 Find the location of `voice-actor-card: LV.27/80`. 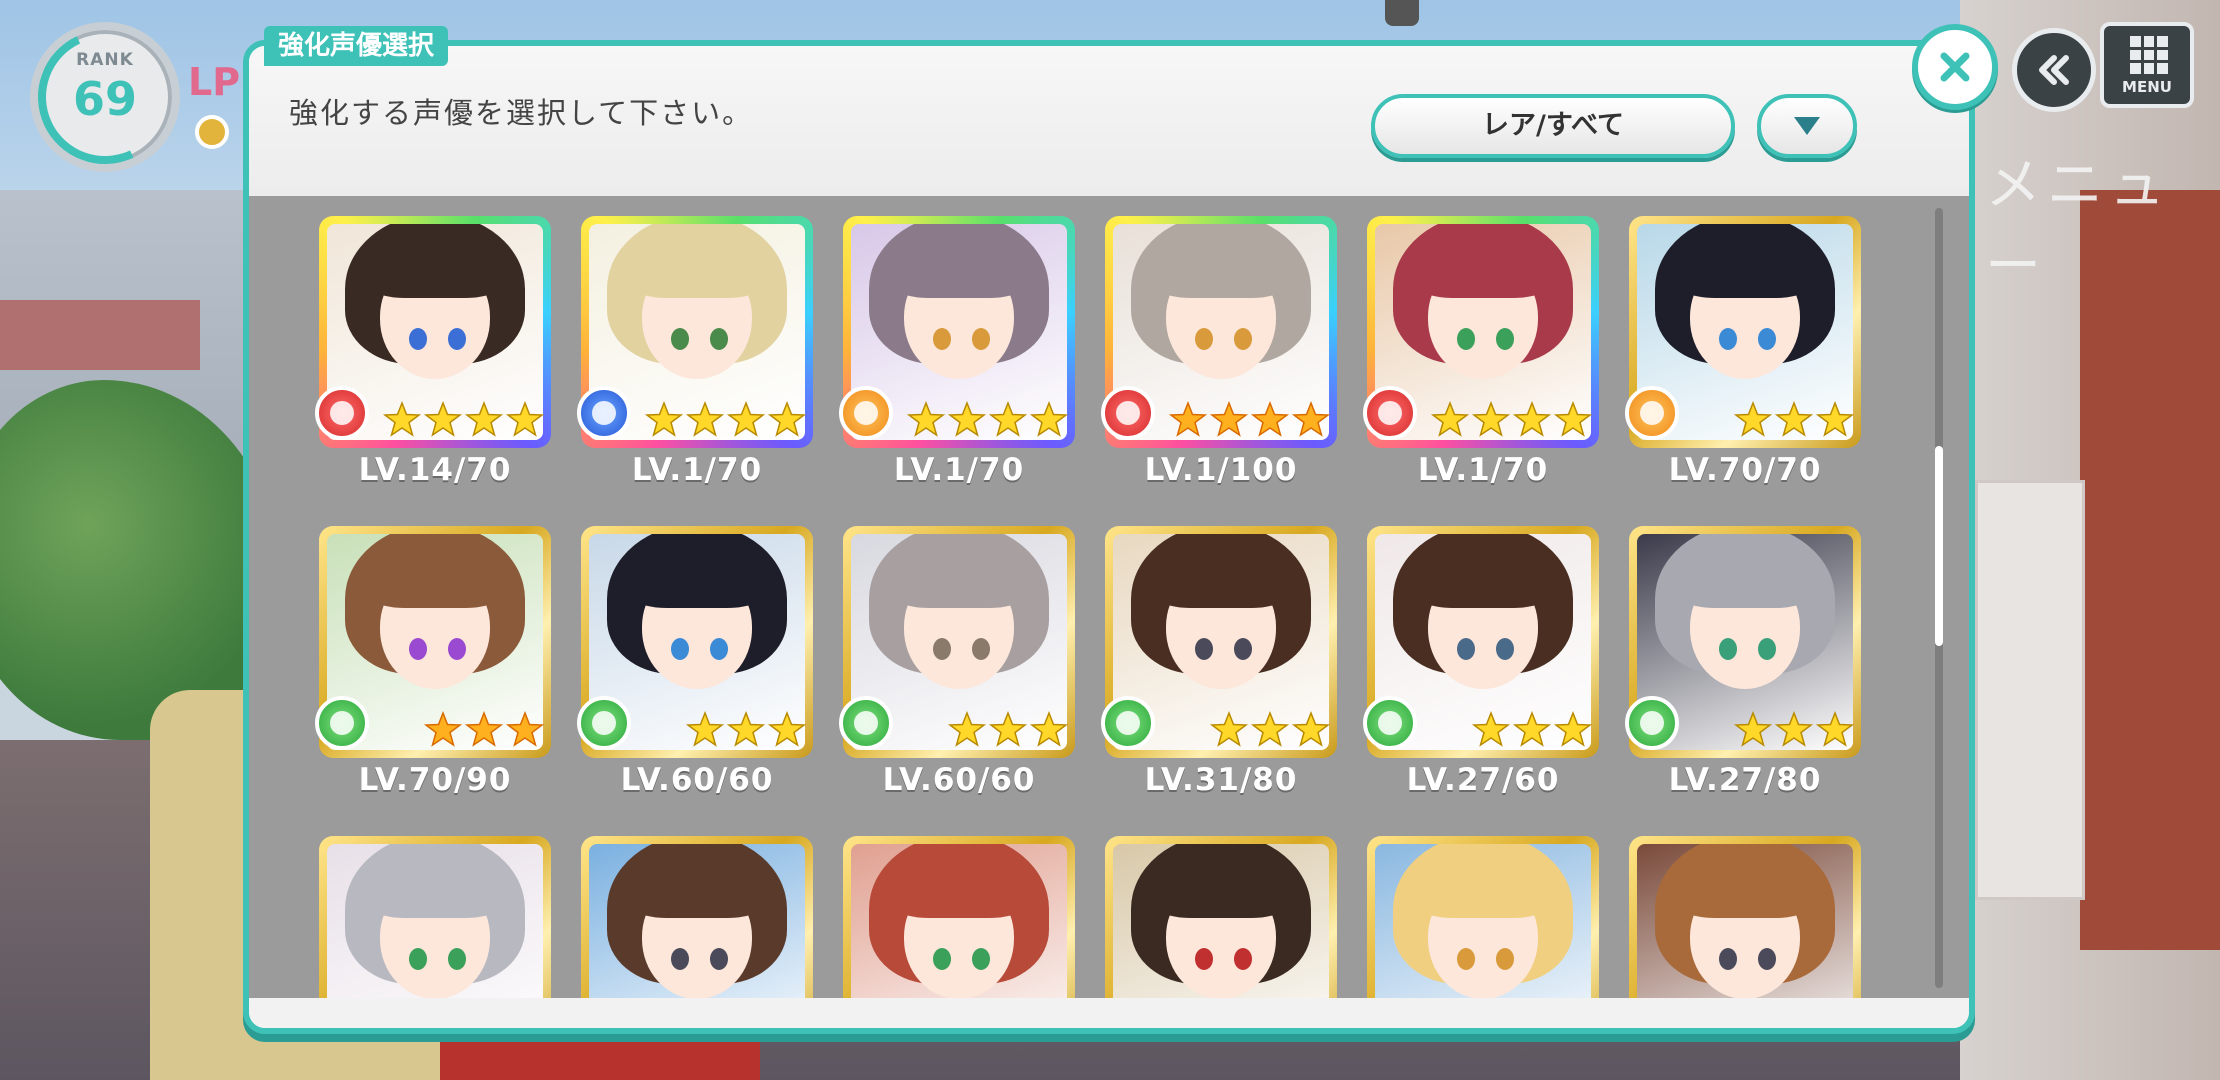

voice-actor-card: LV.27/80 is located at coordinates (1743, 666).